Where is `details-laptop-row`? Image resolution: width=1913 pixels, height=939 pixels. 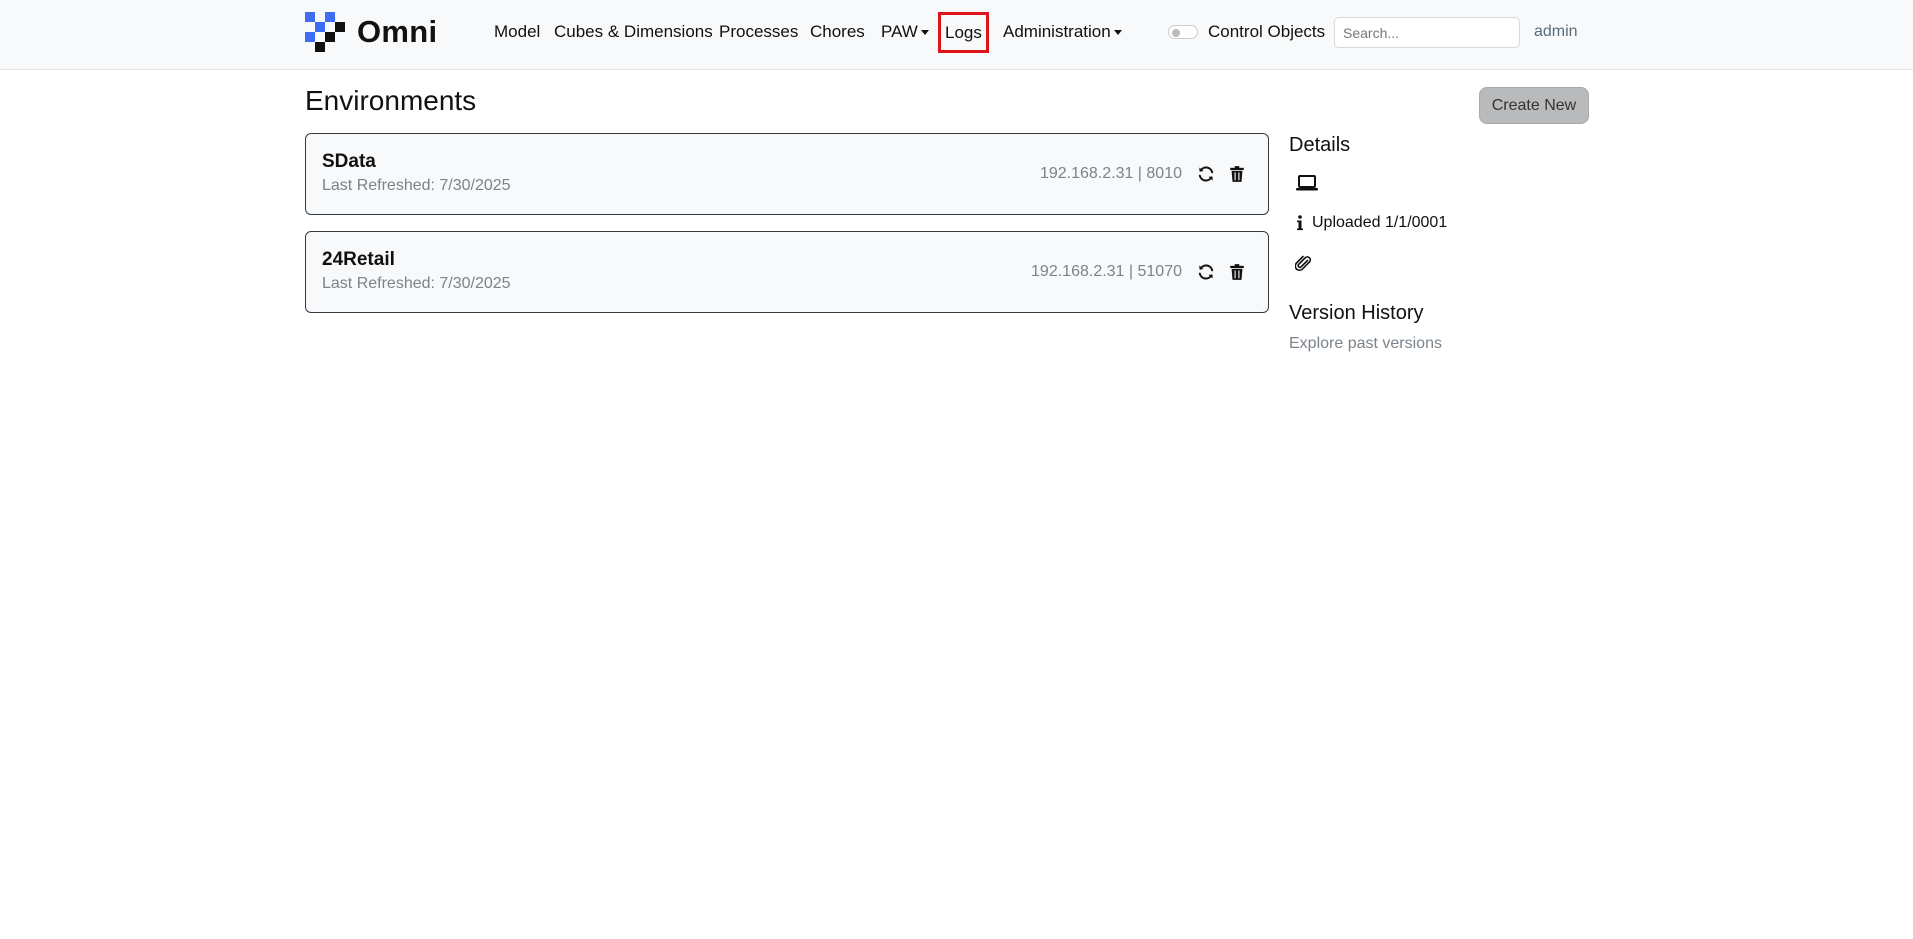
details-laptop-row is located at coordinates (1307, 183).